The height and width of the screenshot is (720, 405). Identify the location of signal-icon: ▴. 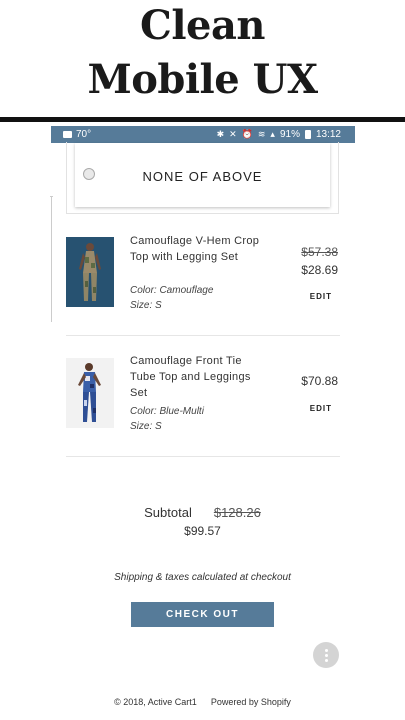
(272, 134).